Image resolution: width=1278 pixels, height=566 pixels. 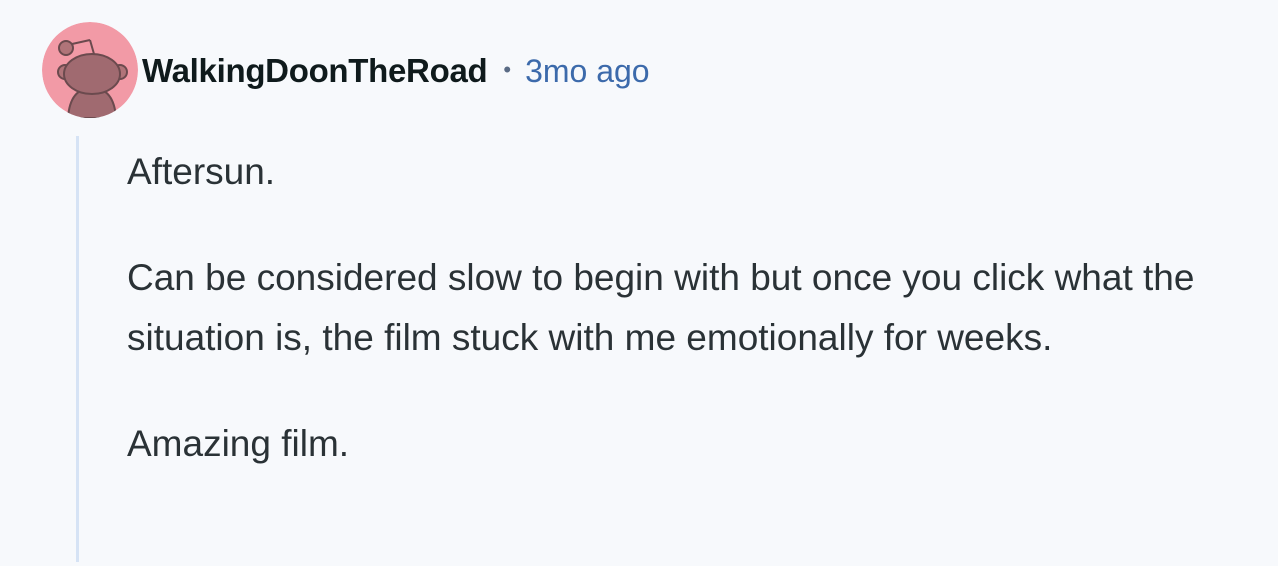 I want to click on snoo-avatar-icon, so click(x=90, y=70).